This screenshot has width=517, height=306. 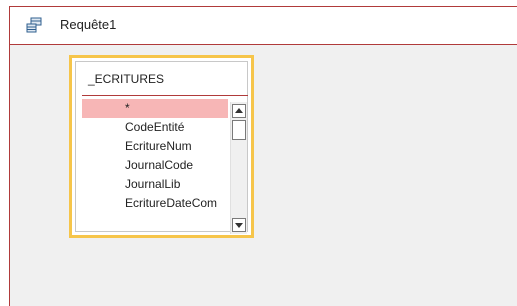 I want to click on scrollbar-thumb, so click(x=239, y=130).